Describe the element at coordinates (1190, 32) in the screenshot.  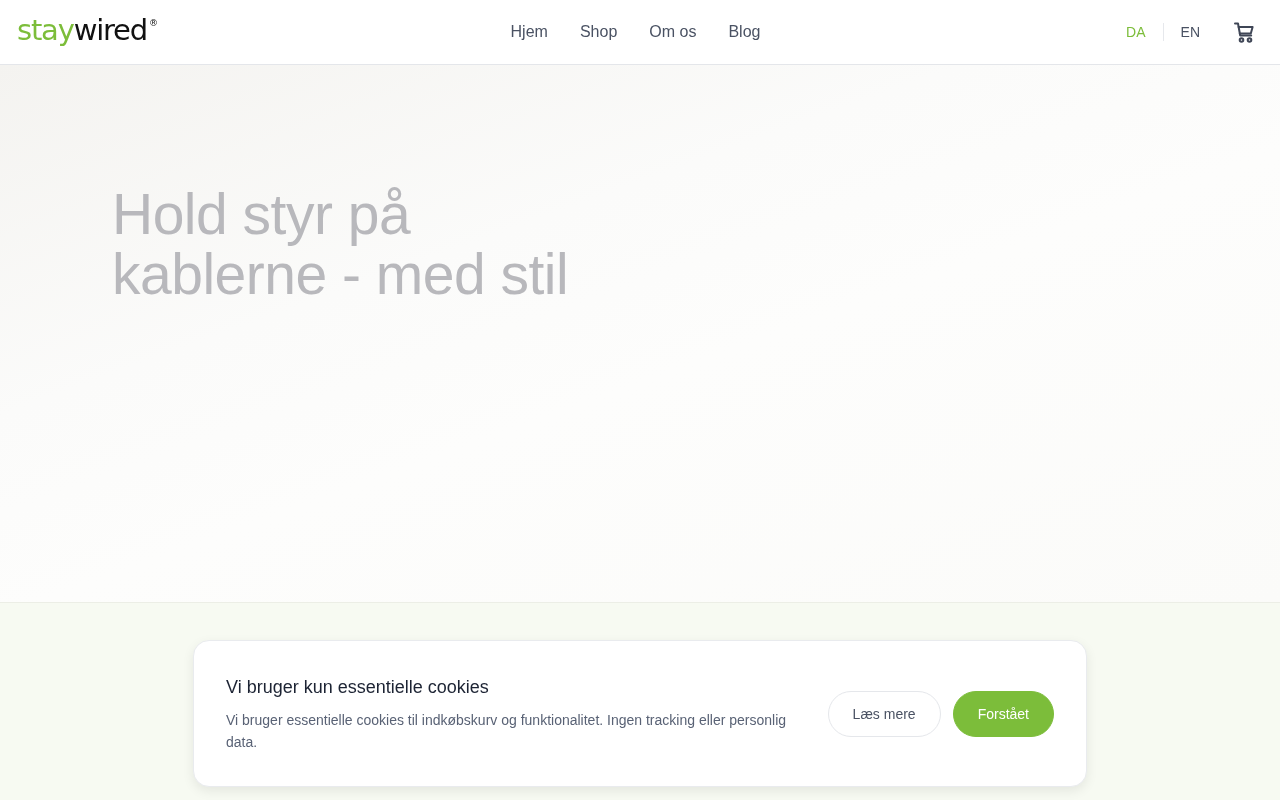
I see `language-option: EN` at that location.